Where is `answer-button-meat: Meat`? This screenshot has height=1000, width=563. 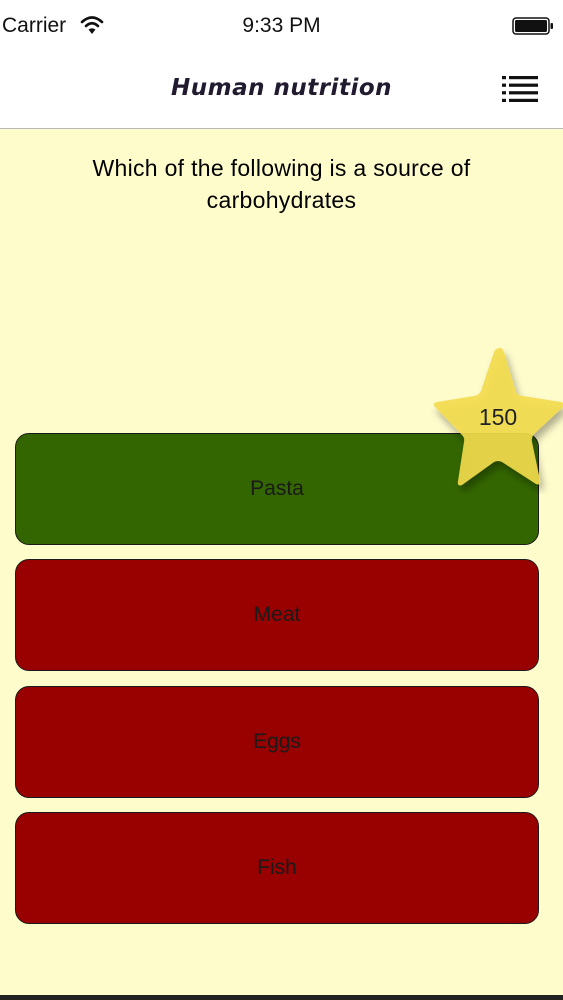
answer-button-meat: Meat is located at coordinates (277, 615).